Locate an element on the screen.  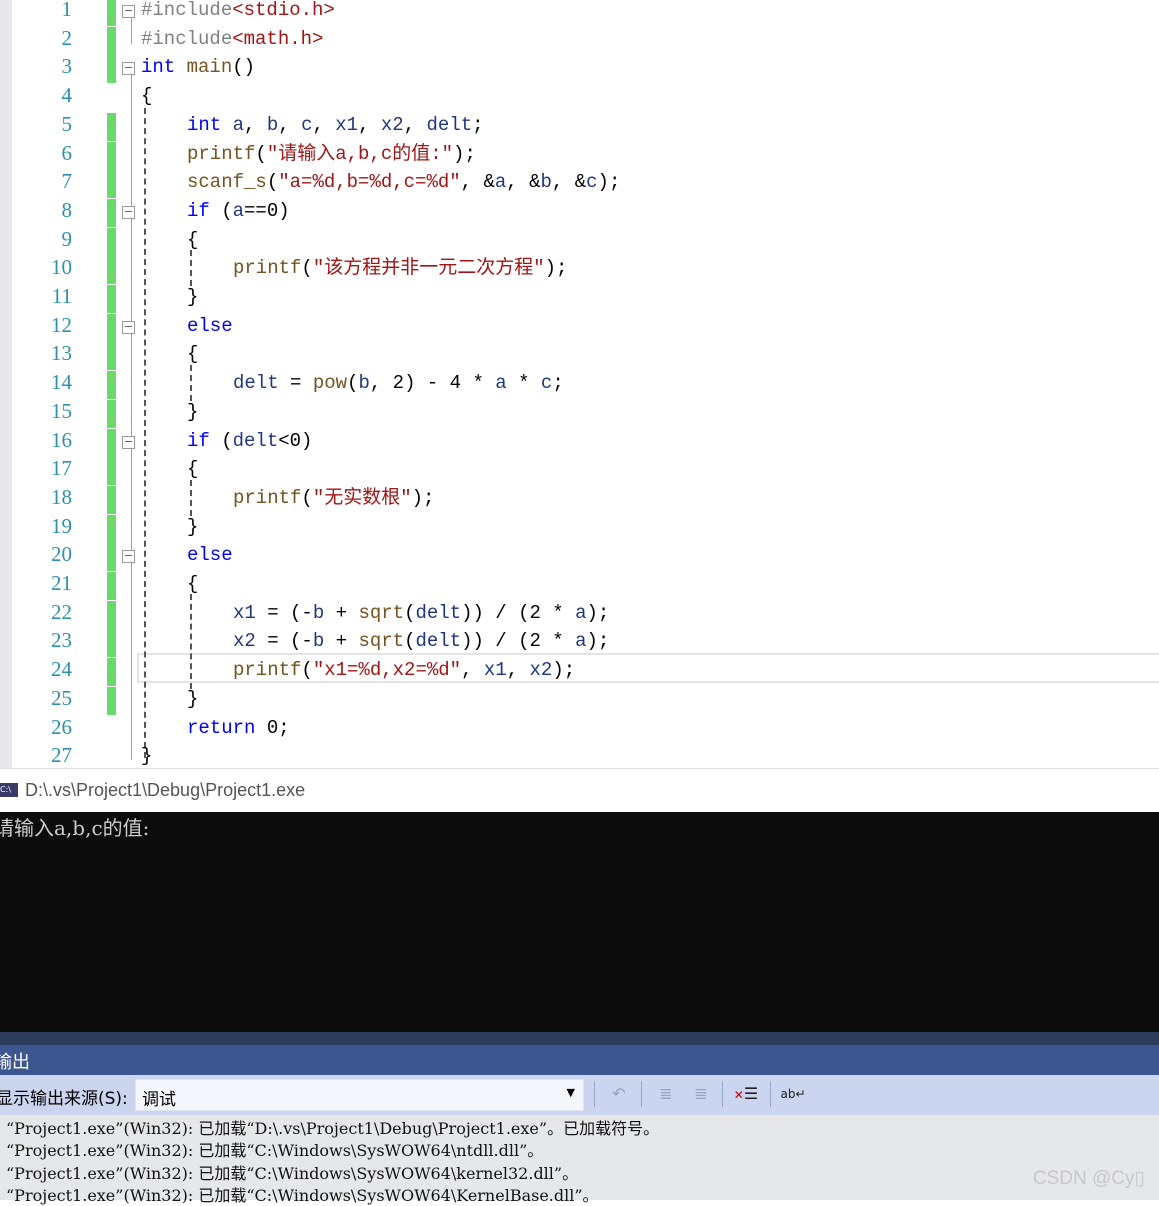
output-panel-title: 输出 is located at coordinates (15, 1062).